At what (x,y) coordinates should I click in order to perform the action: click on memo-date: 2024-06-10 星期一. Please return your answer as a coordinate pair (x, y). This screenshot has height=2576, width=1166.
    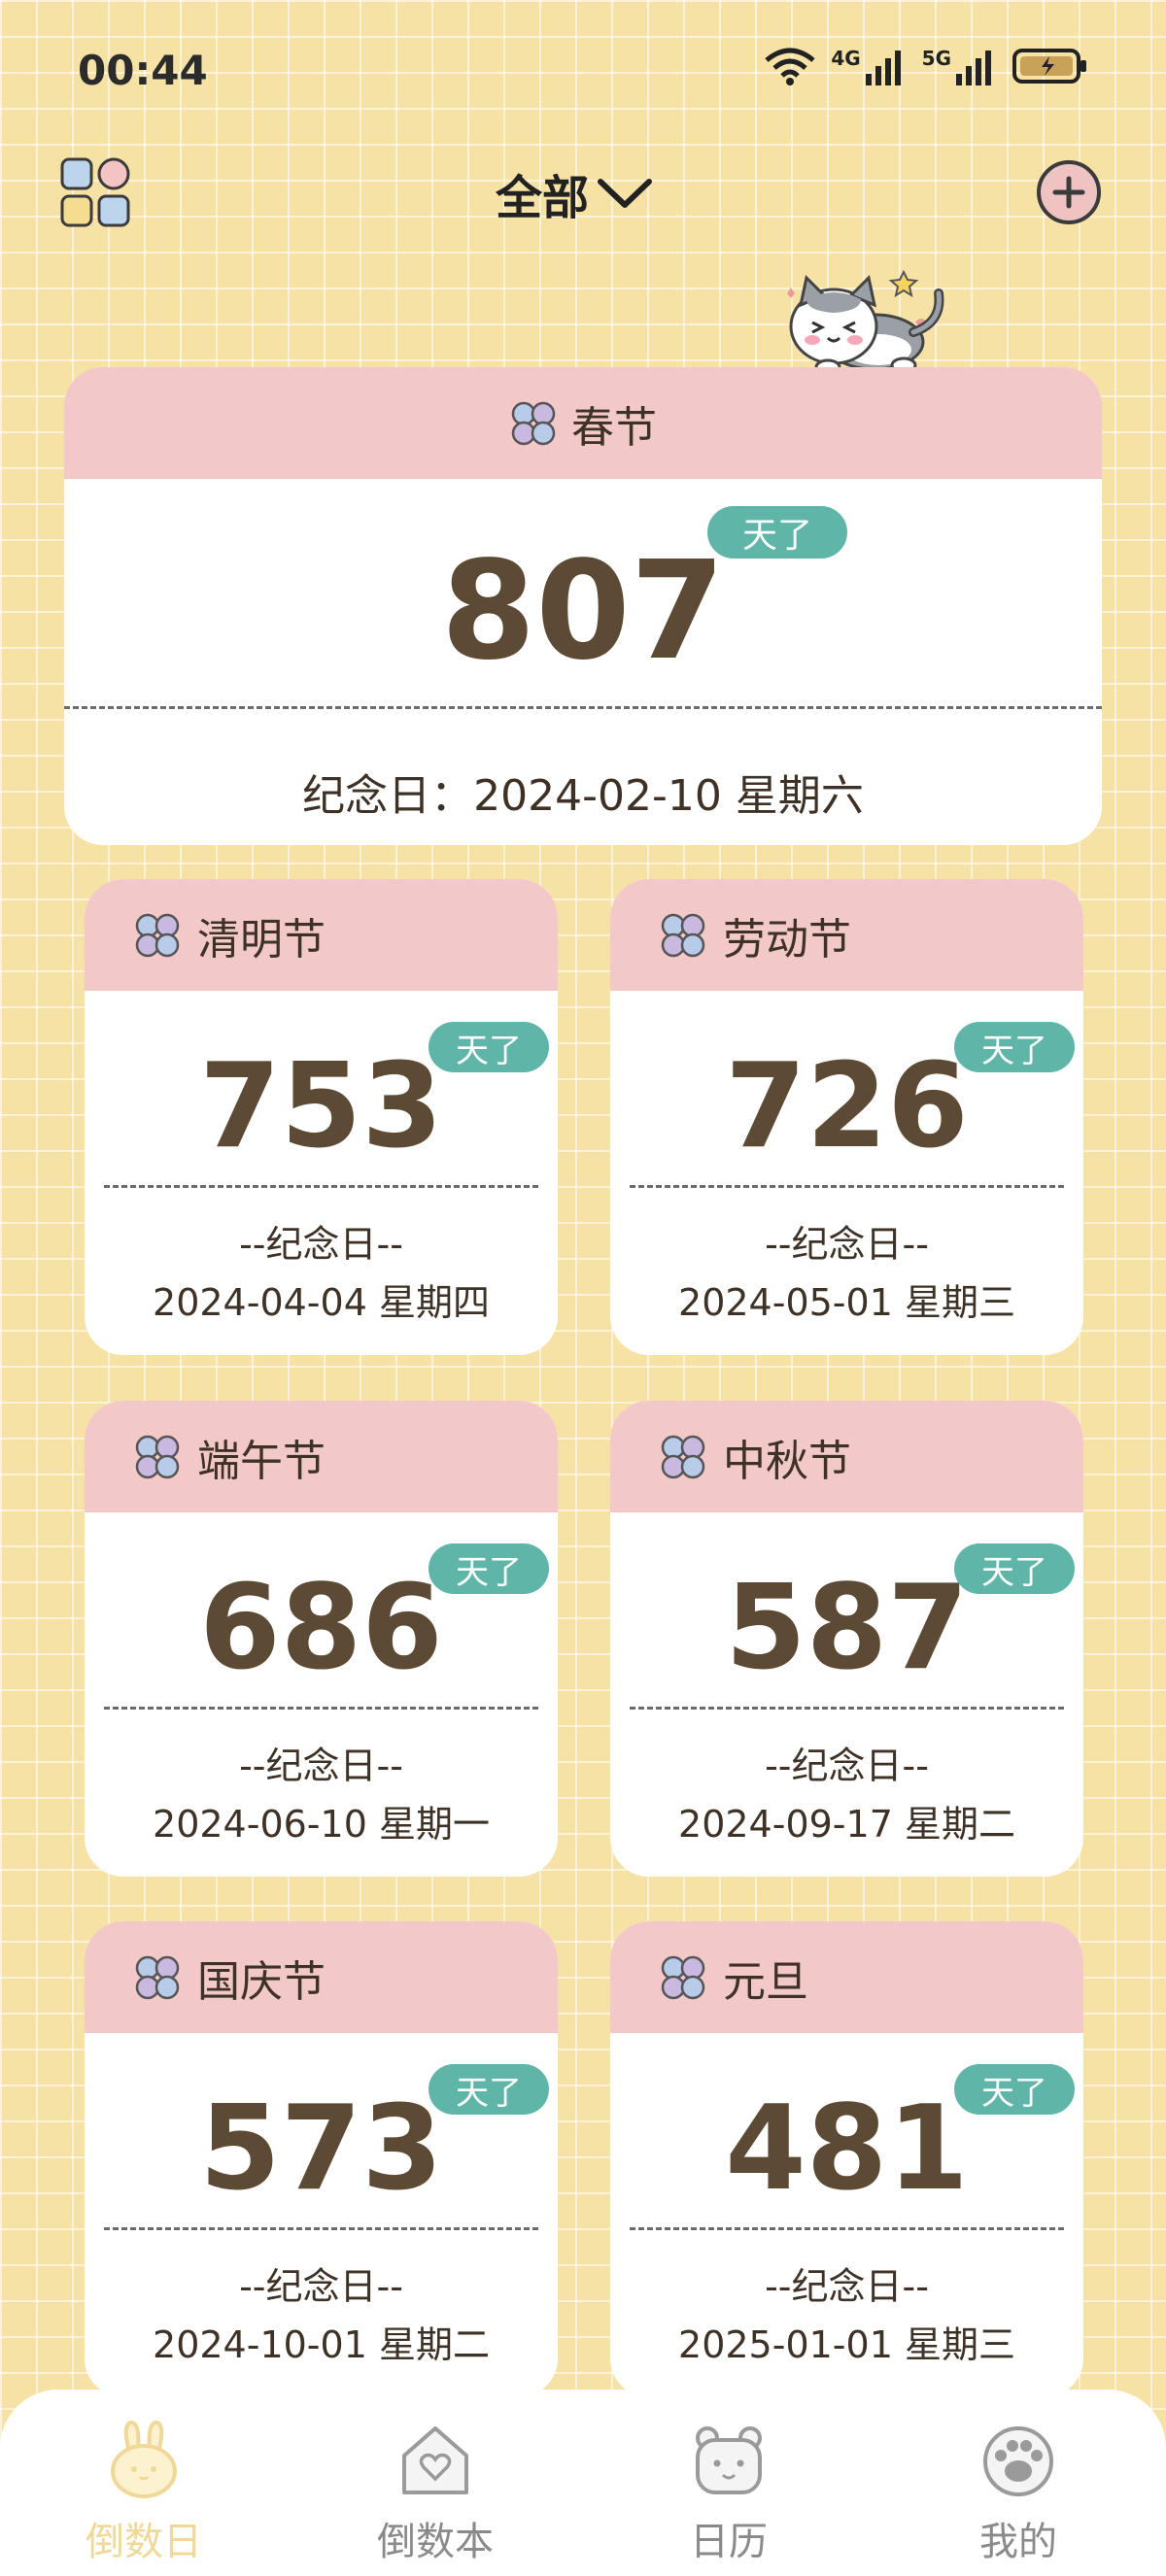
    Looking at the image, I should click on (321, 1824).